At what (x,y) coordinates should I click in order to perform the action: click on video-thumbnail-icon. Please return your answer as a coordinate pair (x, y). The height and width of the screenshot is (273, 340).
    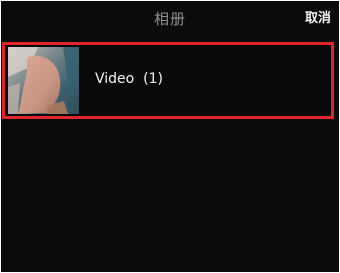
    Looking at the image, I should click on (43, 80).